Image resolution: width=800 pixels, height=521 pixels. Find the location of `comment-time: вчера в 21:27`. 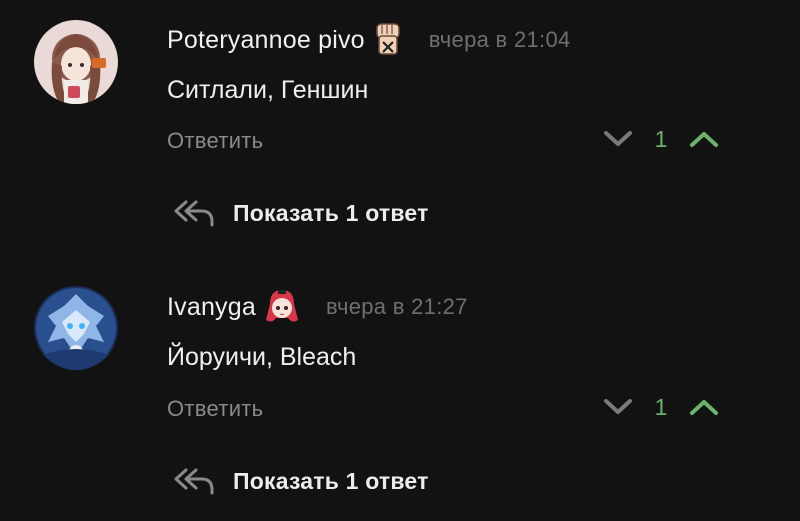

comment-time: вчера в 21:27 is located at coordinates (396, 306).